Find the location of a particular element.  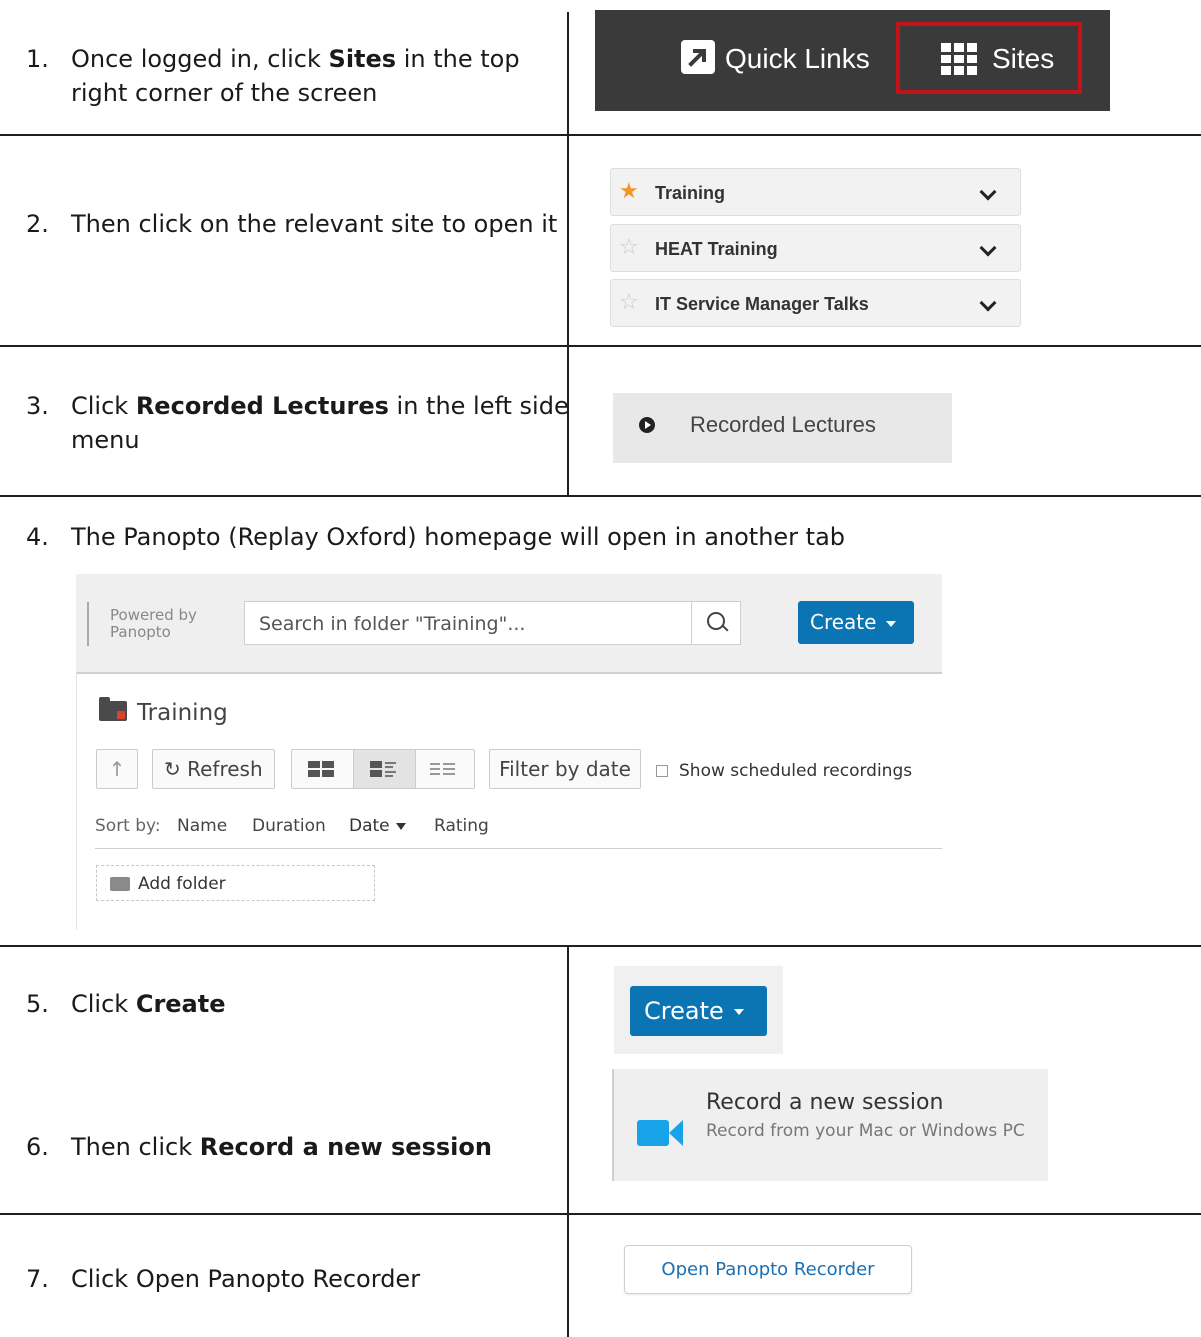

step-5: 5. Click Create is located at coordinates (126, 1004).